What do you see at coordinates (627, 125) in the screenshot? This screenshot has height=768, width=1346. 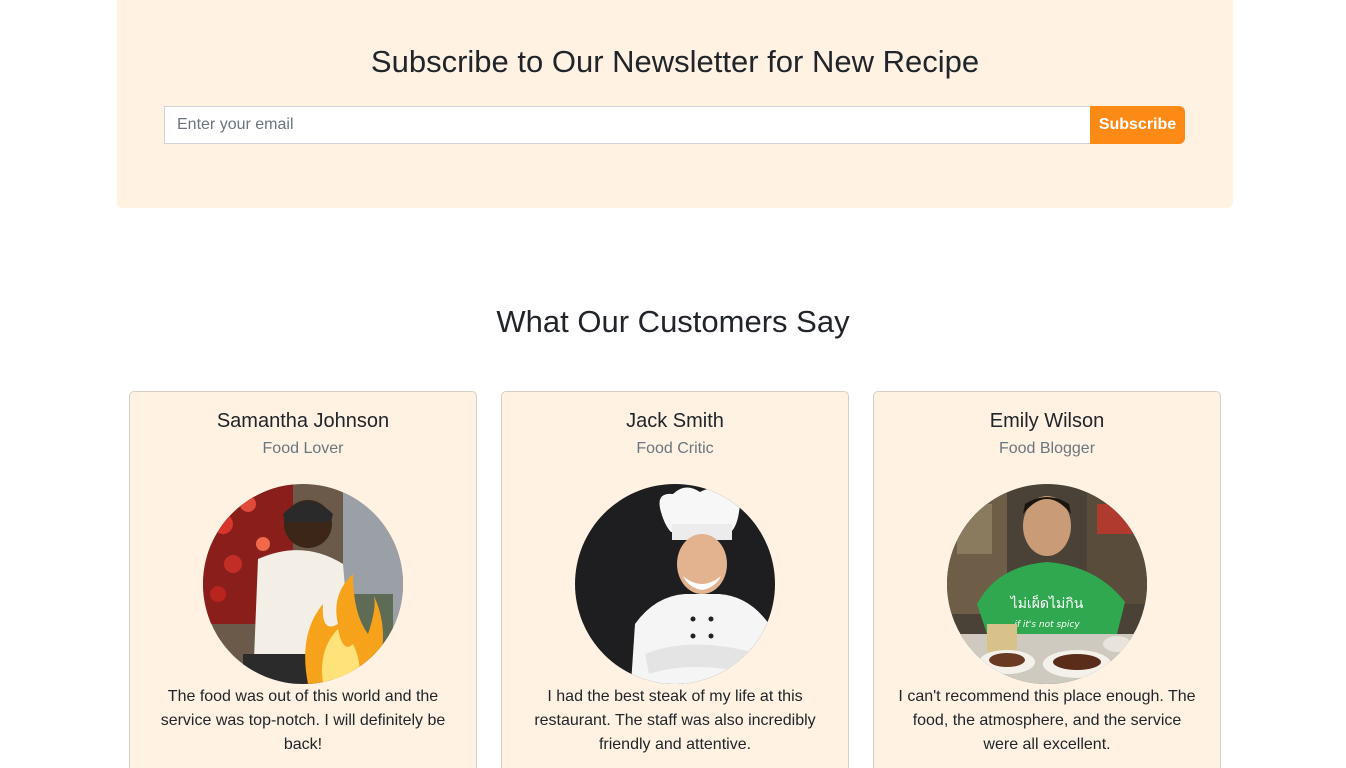 I see `email-input` at bounding box center [627, 125].